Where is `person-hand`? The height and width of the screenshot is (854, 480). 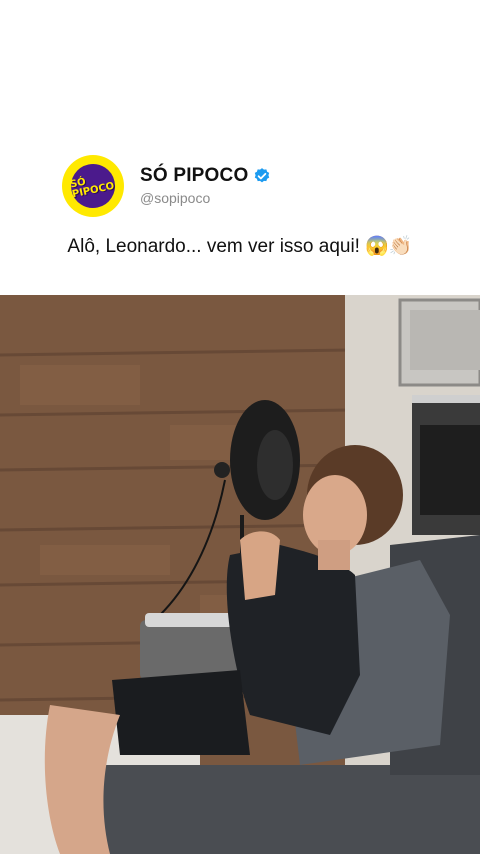
person-hand is located at coordinates (260, 565).